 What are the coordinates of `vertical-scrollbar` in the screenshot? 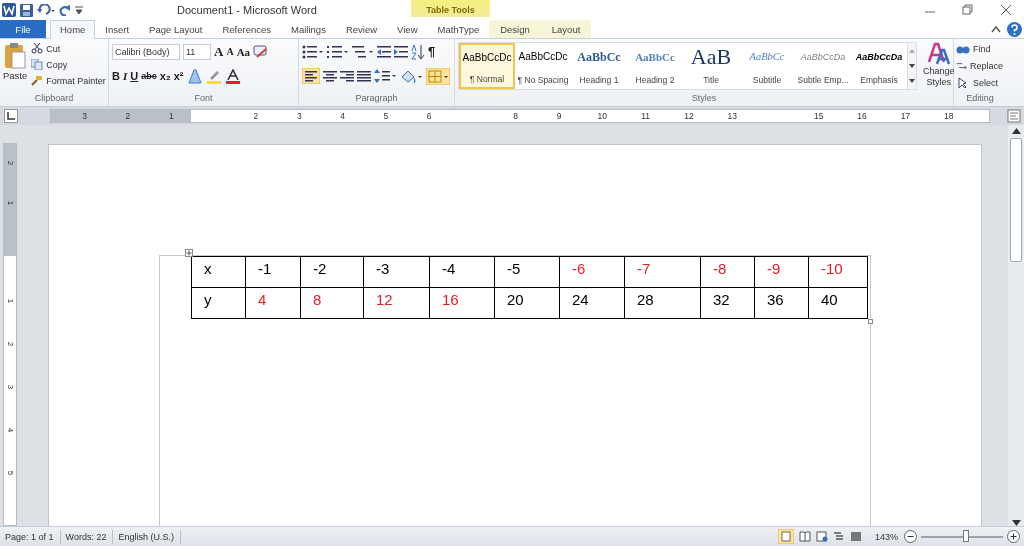 It's located at (1016, 325).